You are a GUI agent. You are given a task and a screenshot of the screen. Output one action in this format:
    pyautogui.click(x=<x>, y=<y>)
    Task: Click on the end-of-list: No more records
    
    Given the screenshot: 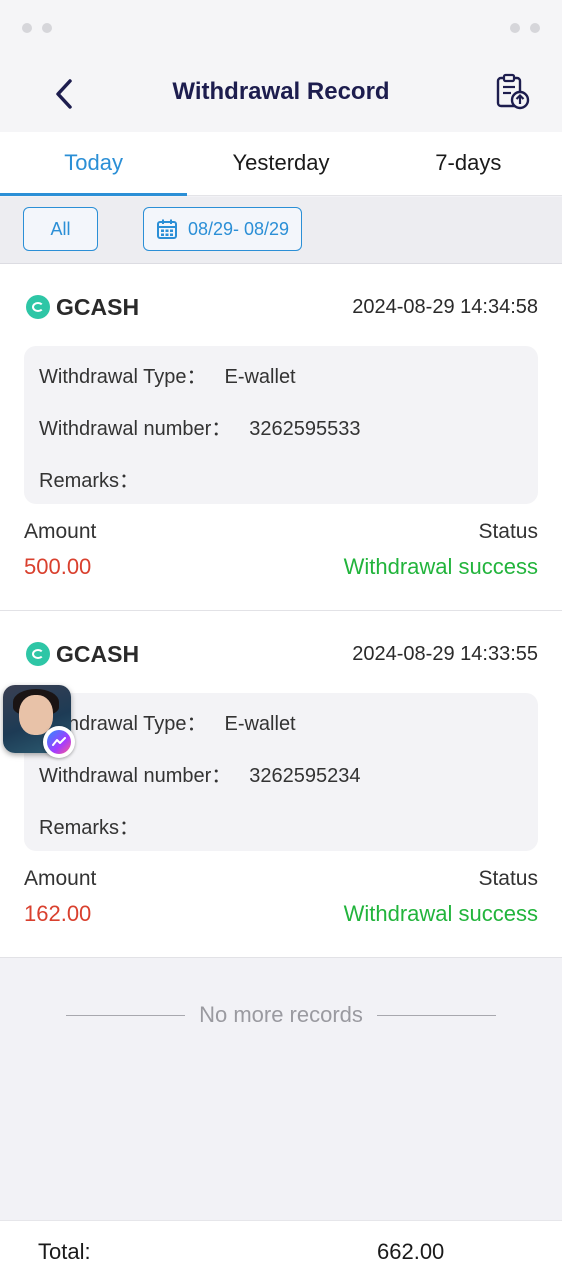 What is the action you would take?
    pyautogui.click(x=281, y=1015)
    